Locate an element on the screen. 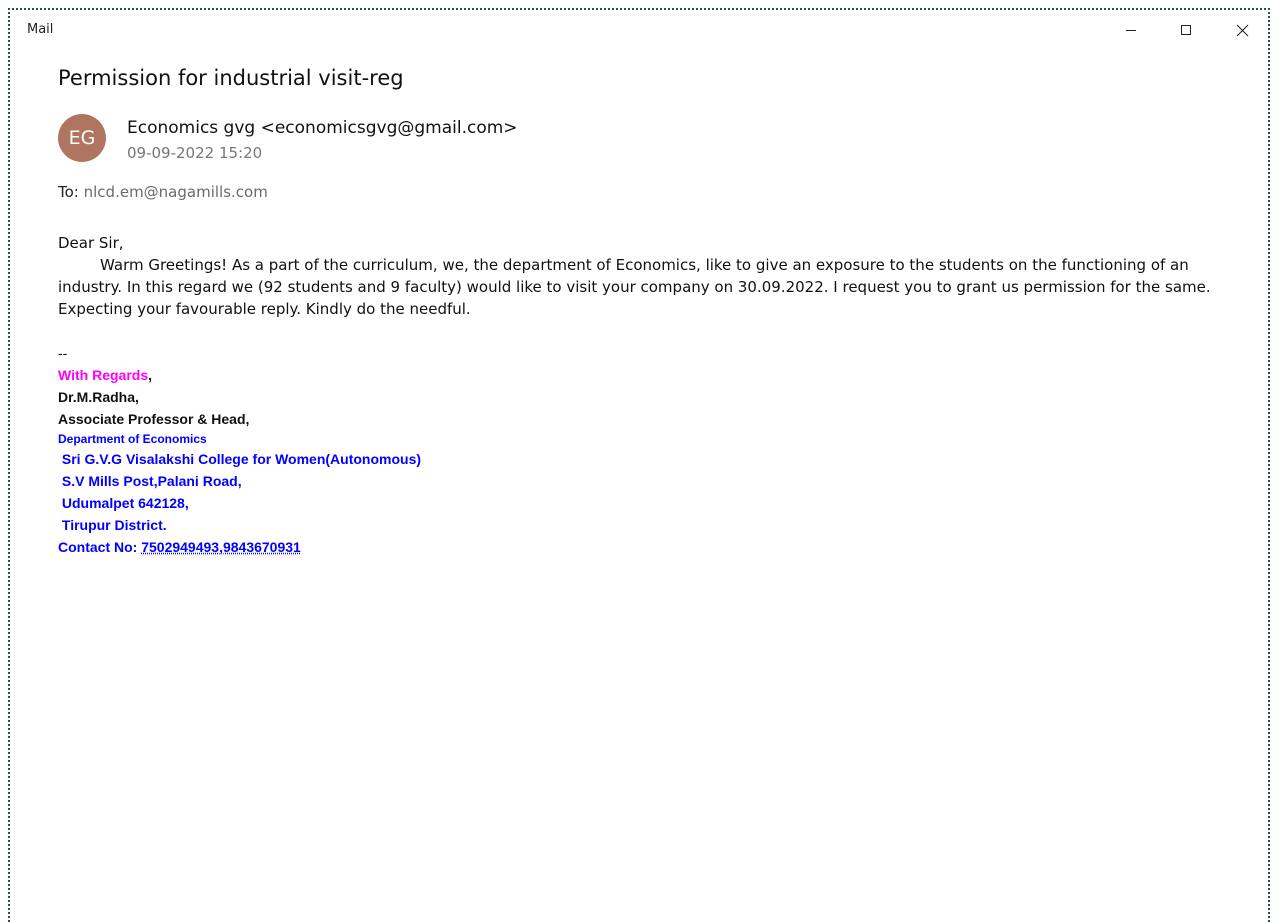  email-subject: Permission for industrial visit-reg is located at coordinates (231, 78).